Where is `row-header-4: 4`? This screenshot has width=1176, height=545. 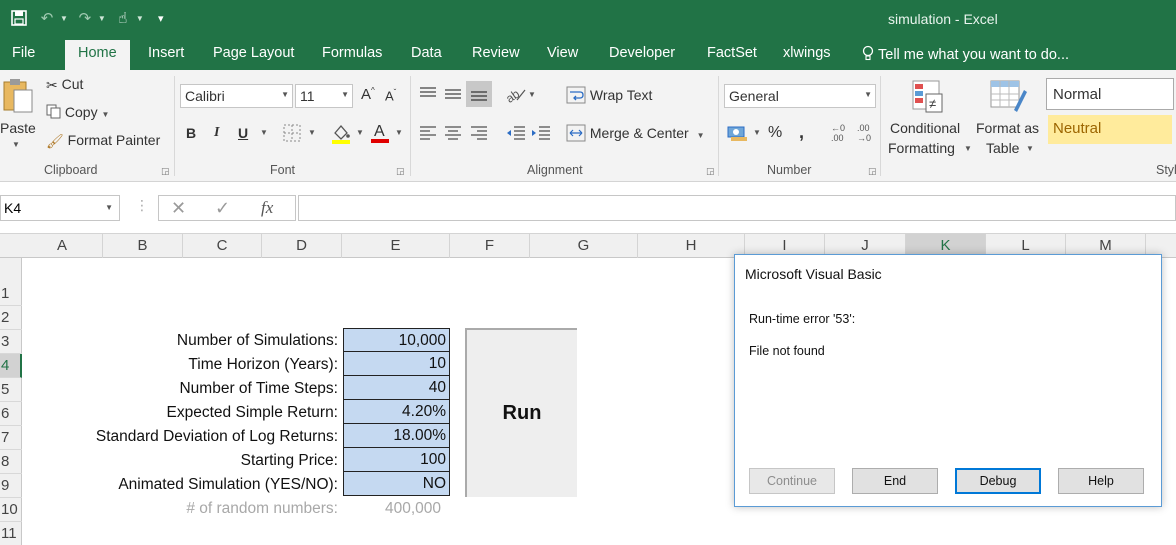 row-header-4: 4 is located at coordinates (11, 366).